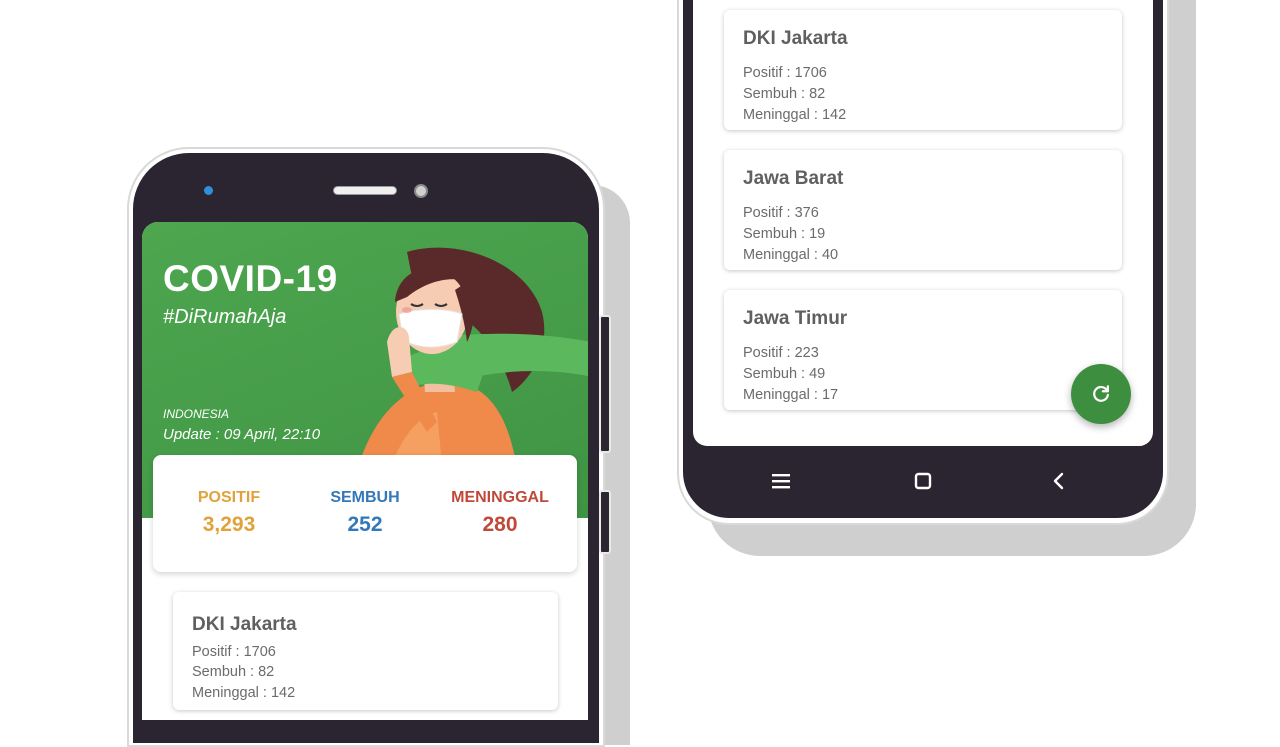 The width and height of the screenshot is (1280, 747). I want to click on home-icon, so click(923, 481).